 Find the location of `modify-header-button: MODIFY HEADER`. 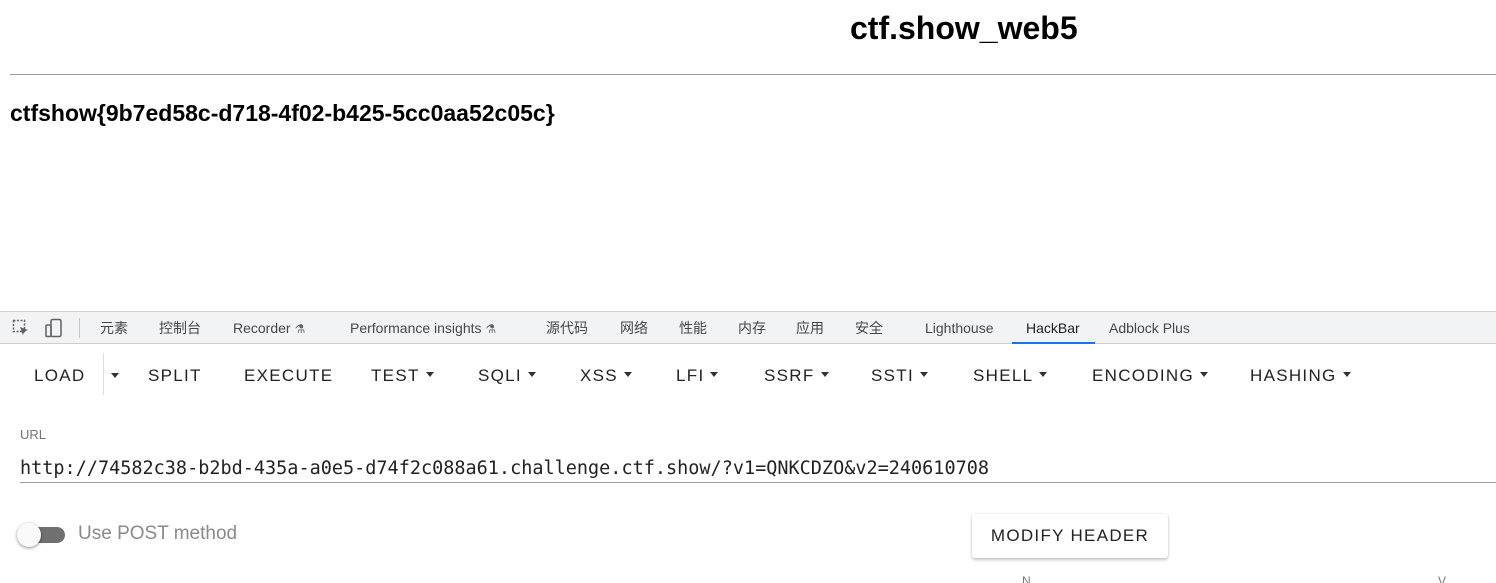

modify-header-button: MODIFY HEADER is located at coordinates (1070, 536).